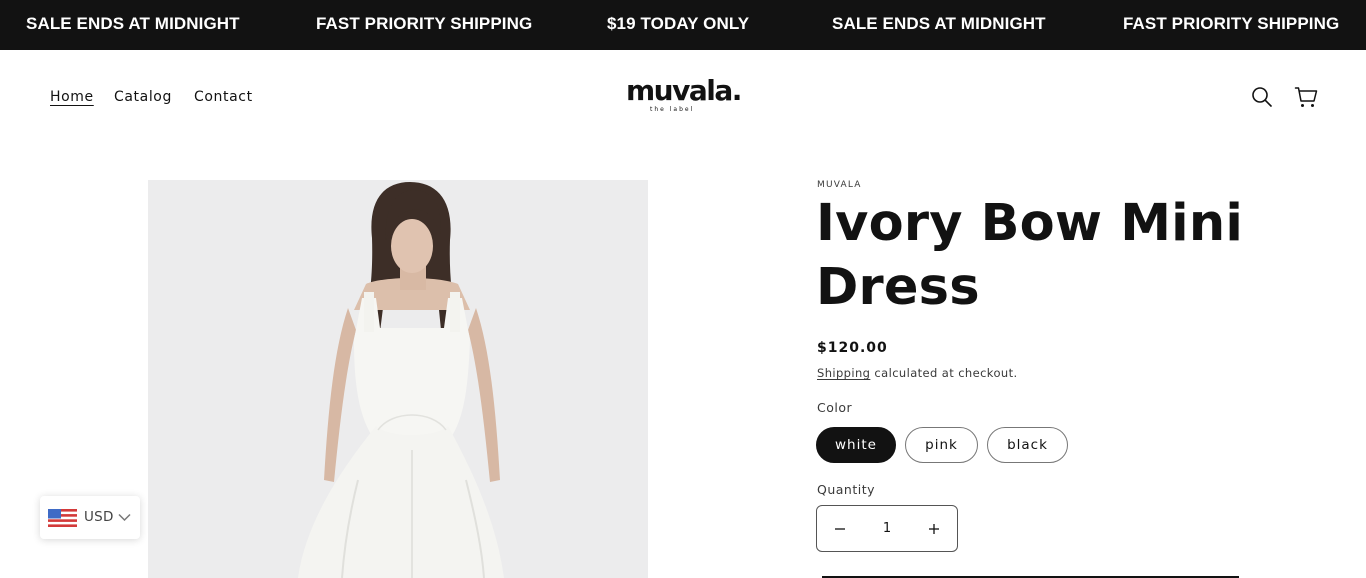 This screenshot has height=578, width=1366. I want to click on color-label: Color, so click(835, 407).